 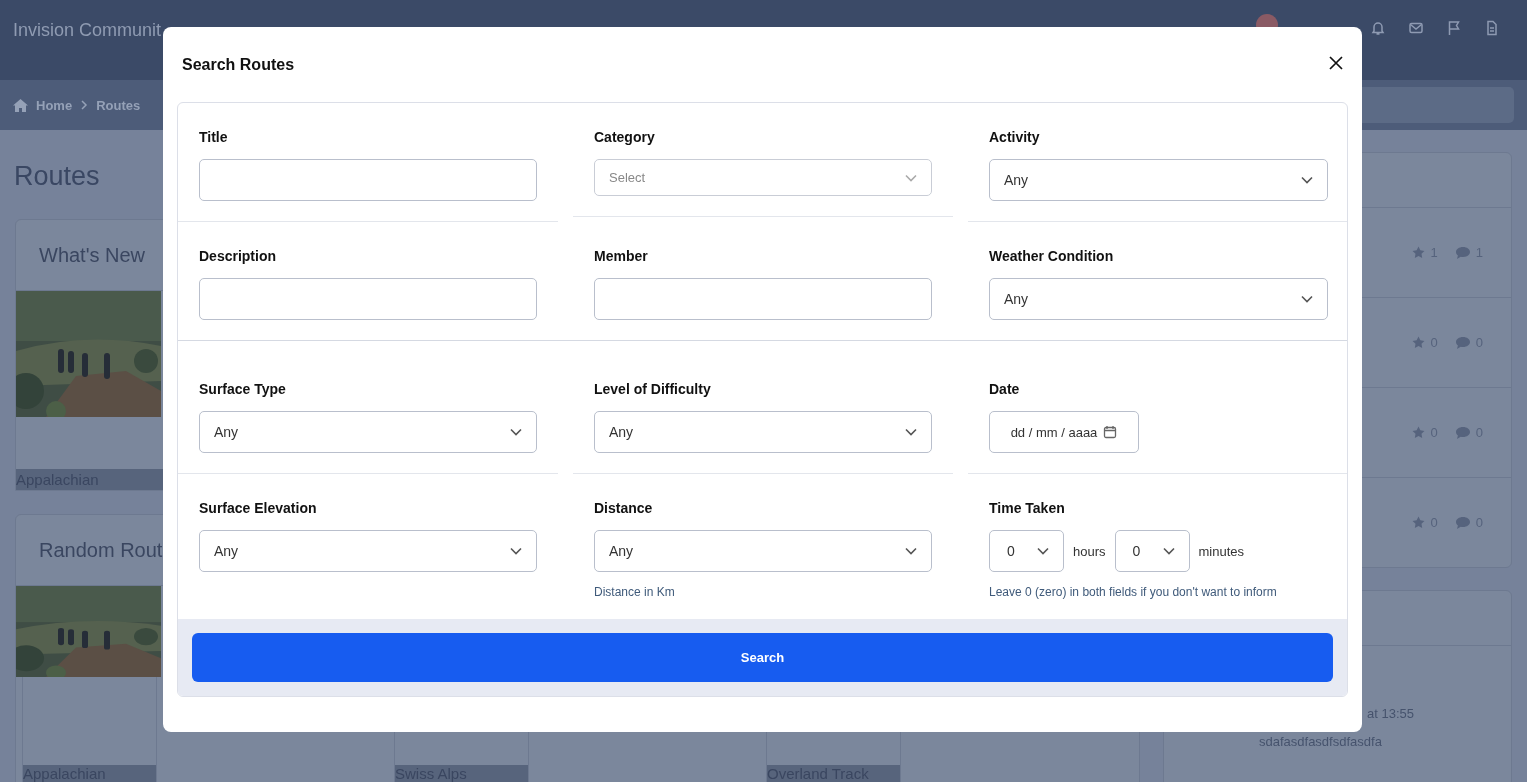 I want to click on unit-label: hours, so click(x=1089, y=551).